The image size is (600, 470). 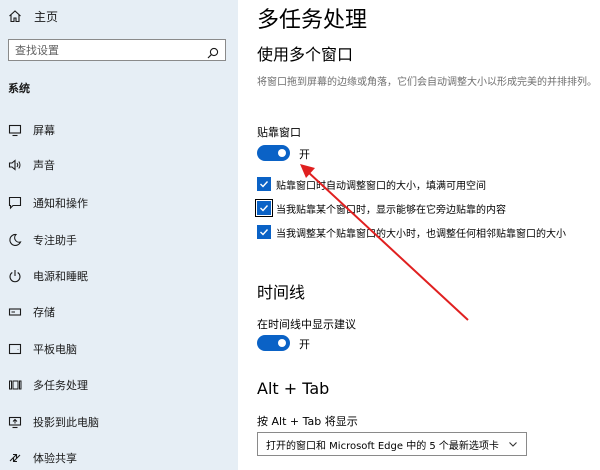 What do you see at coordinates (307, 421) in the screenshot?
I see `alttab-label: 按 Alt + Tab 将显示` at bounding box center [307, 421].